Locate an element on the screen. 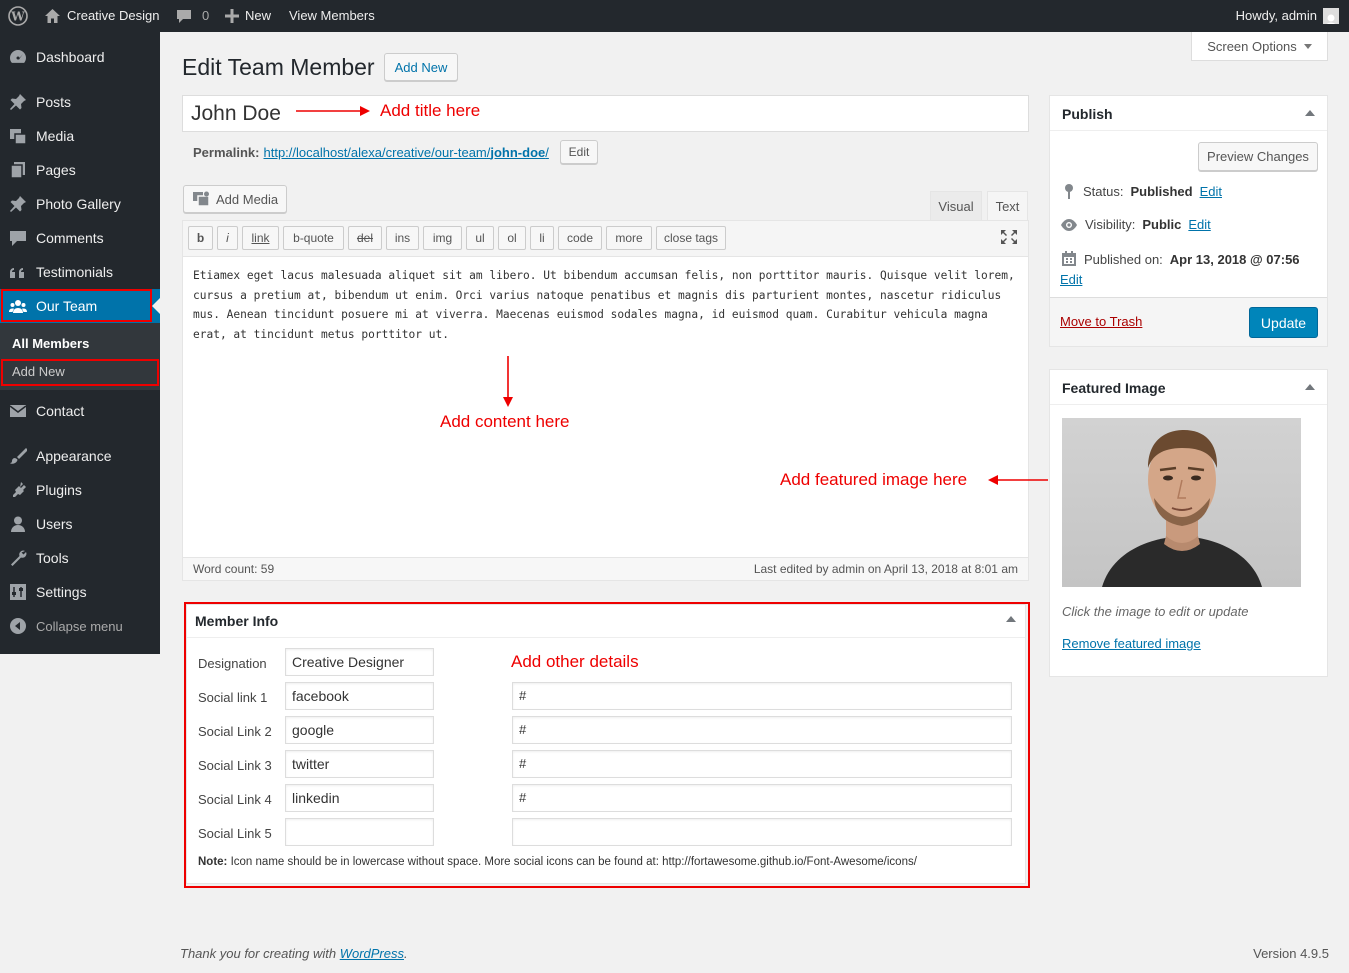 The width and height of the screenshot is (1349, 973). menu-appearance: Appearance is located at coordinates (80, 456).